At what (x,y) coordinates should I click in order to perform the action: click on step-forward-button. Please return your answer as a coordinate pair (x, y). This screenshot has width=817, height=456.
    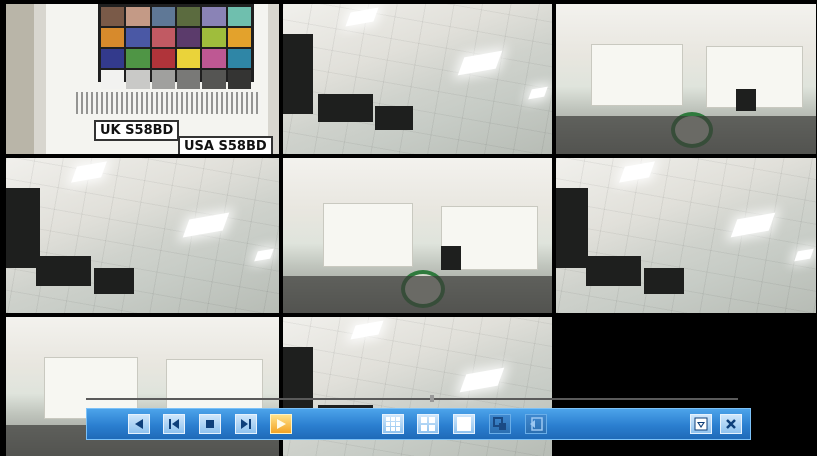
    Looking at the image, I should click on (246, 424).